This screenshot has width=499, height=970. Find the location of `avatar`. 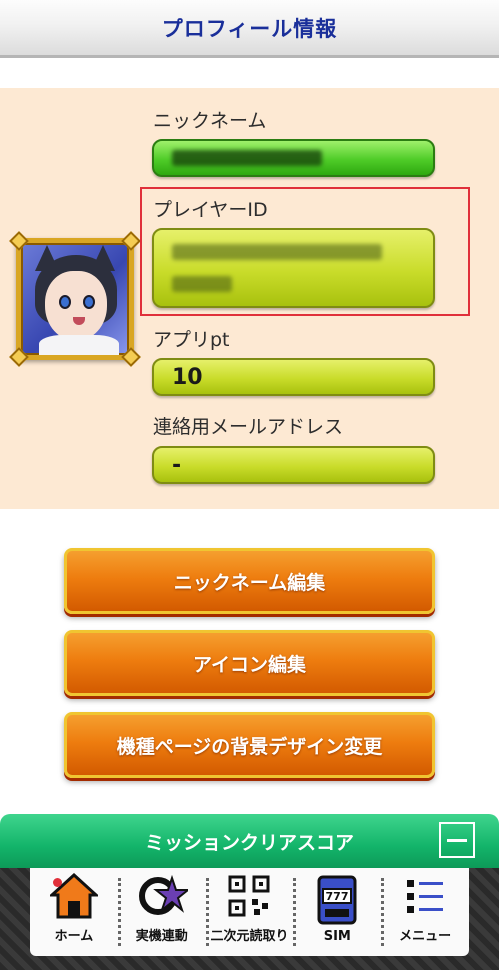

avatar is located at coordinates (75, 340).